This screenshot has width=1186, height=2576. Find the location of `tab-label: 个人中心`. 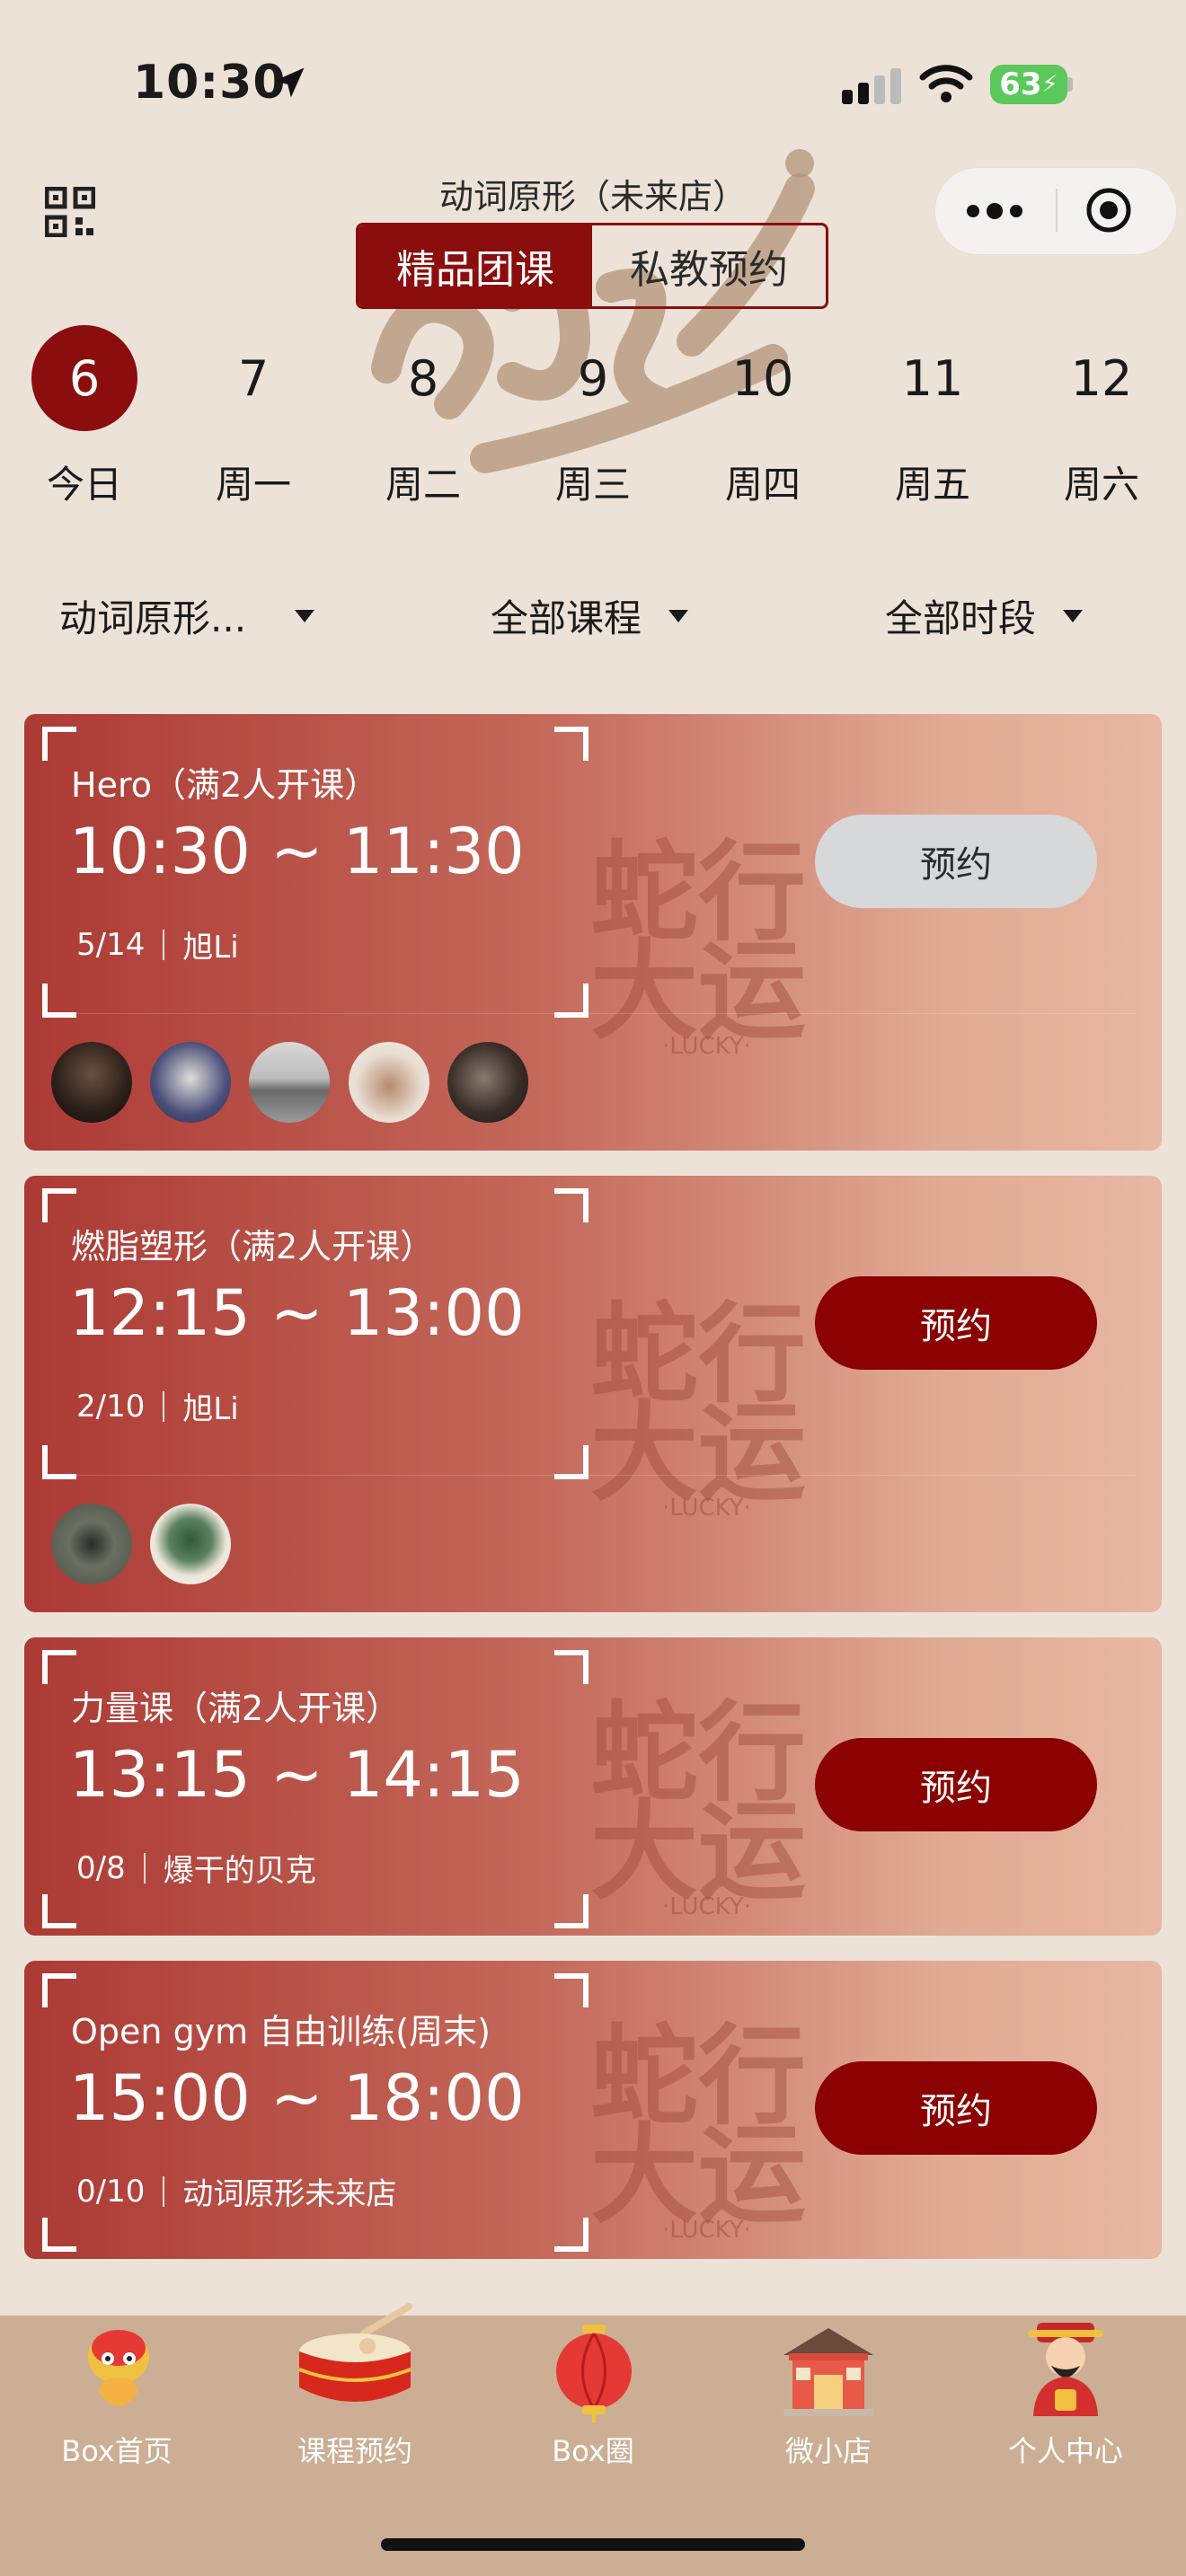

tab-label: 个人中心 is located at coordinates (1065, 2451).